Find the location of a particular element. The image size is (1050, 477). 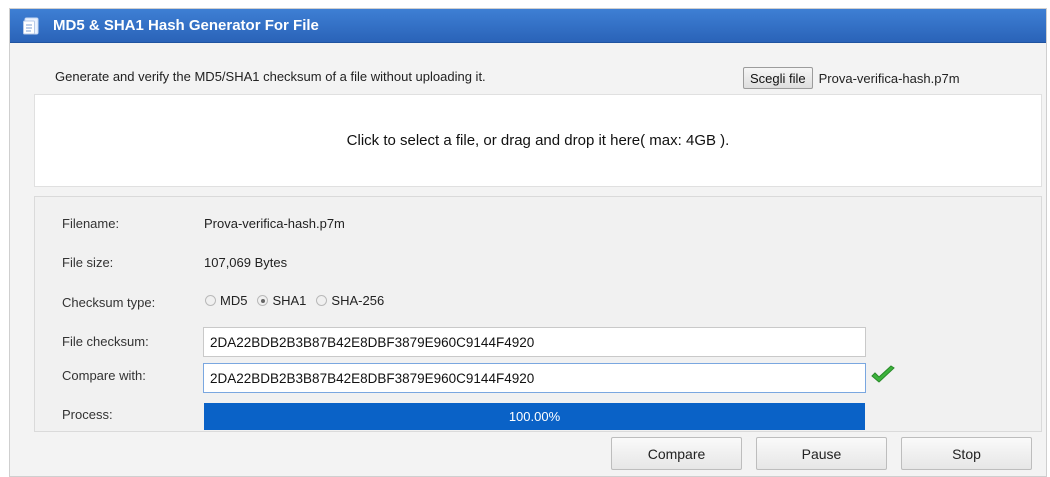

process-label: Process: is located at coordinates (87, 414).